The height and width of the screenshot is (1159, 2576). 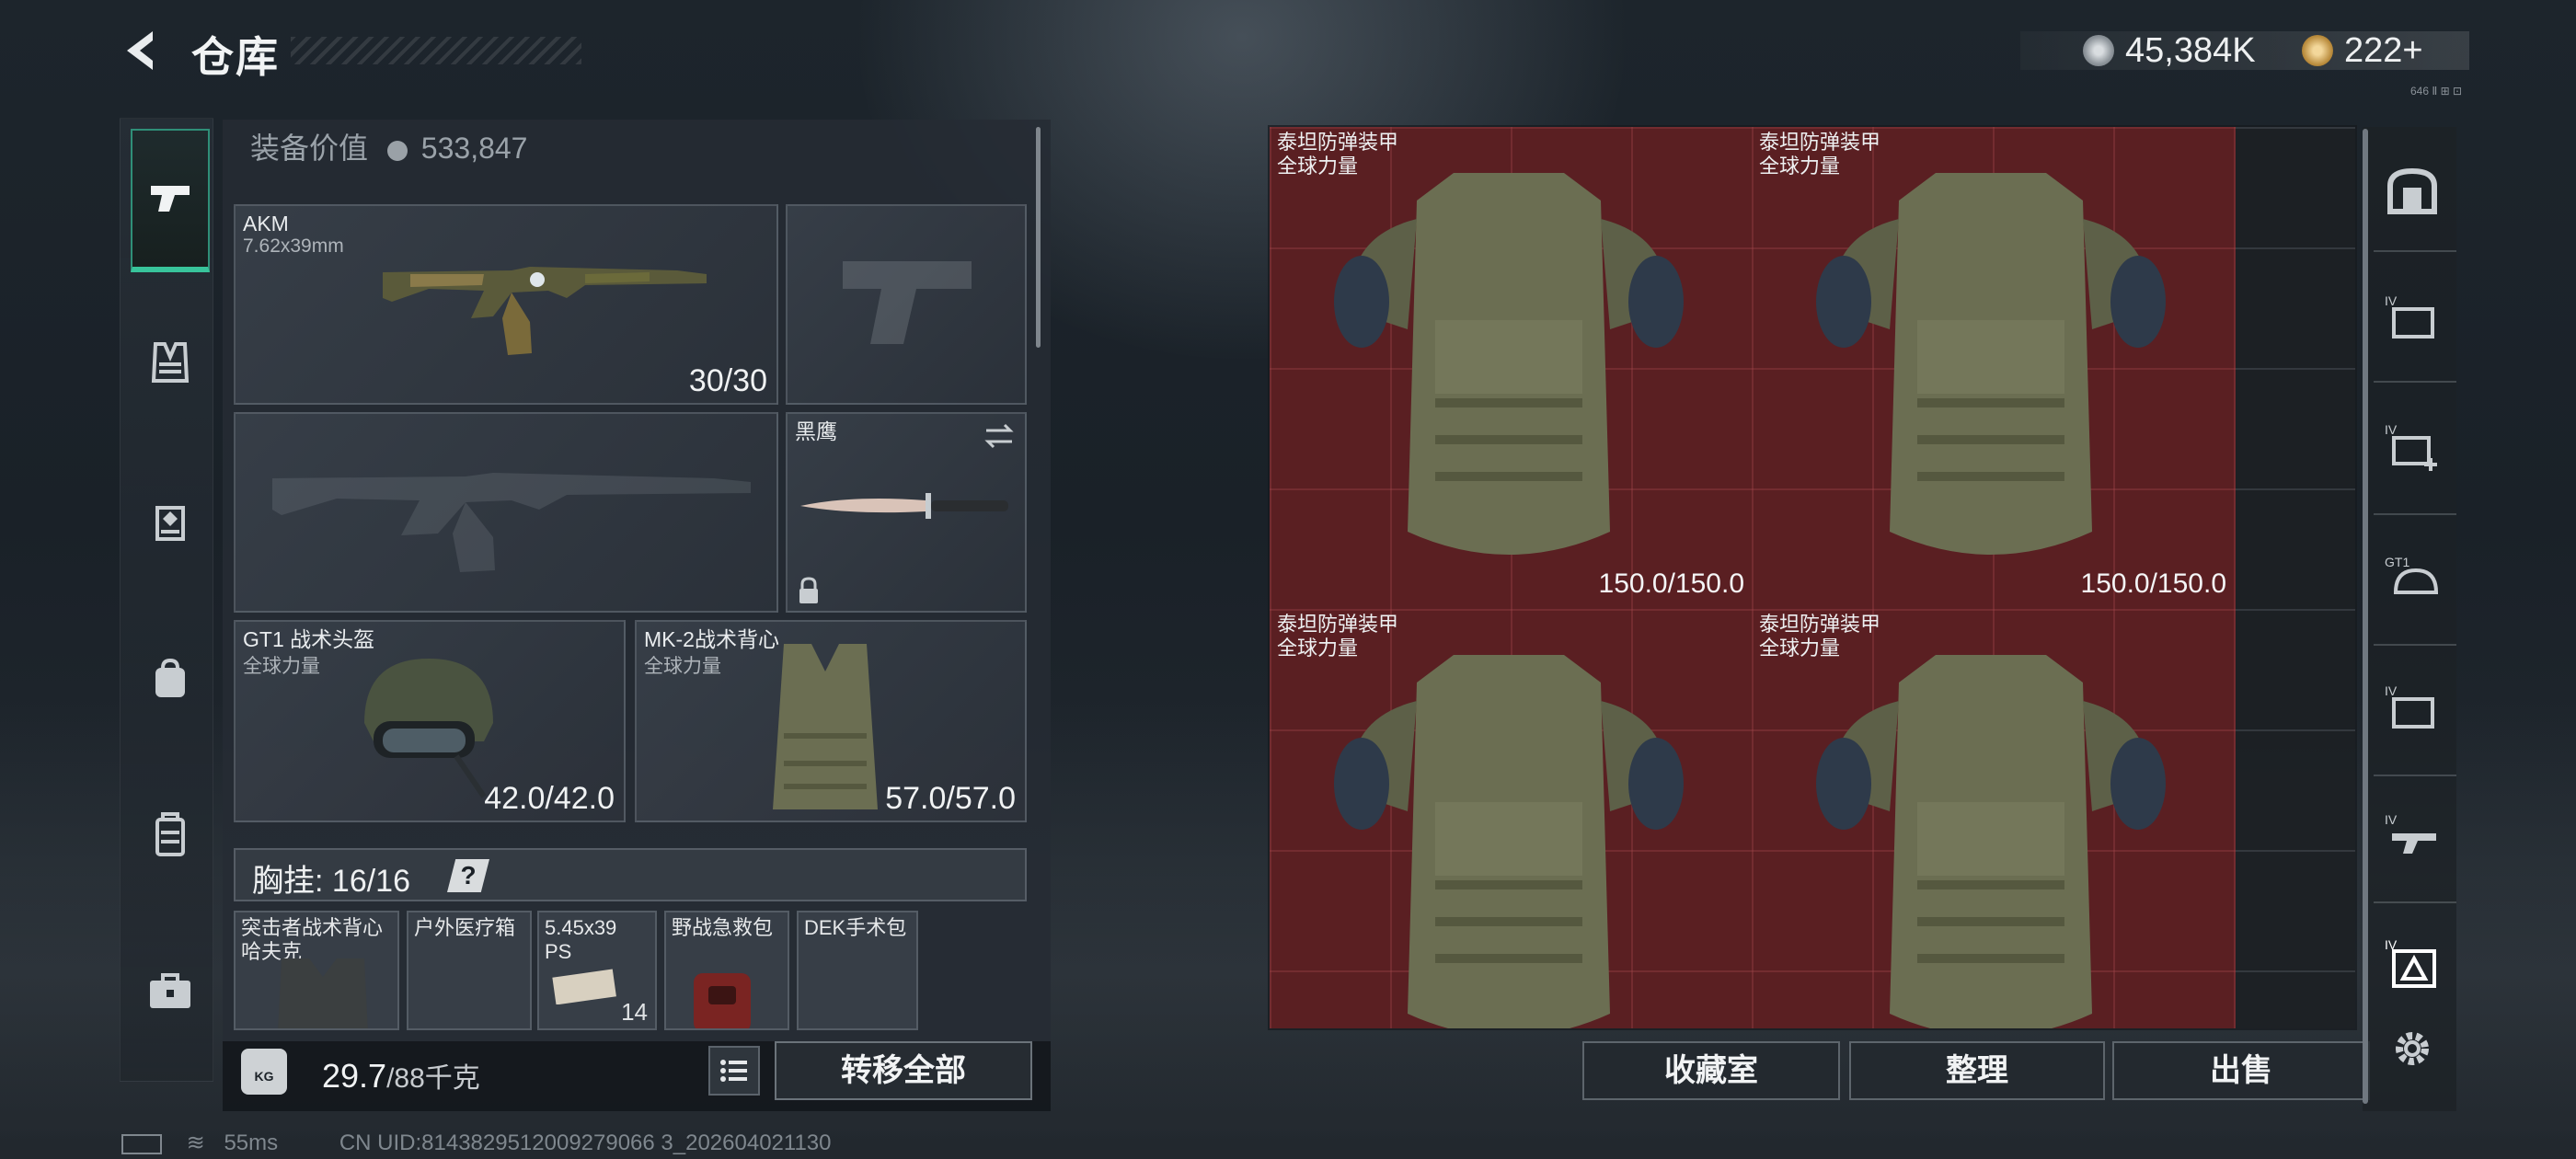 What do you see at coordinates (235, 57) in the screenshot?
I see `page-title: 仓库` at bounding box center [235, 57].